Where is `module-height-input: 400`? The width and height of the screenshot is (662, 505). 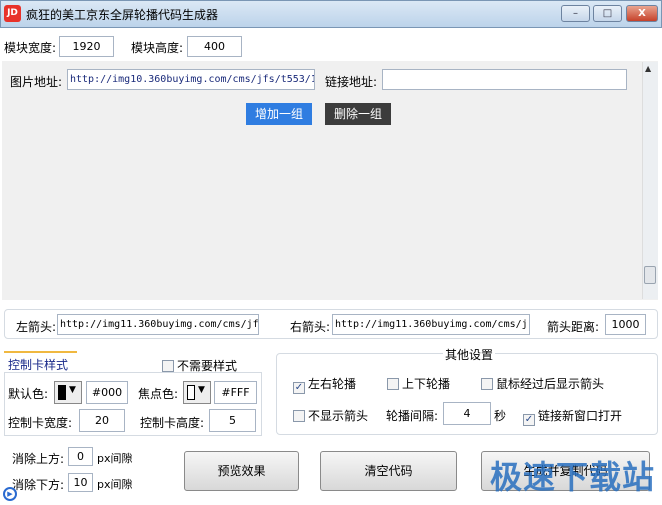 module-height-input: 400 is located at coordinates (214, 46).